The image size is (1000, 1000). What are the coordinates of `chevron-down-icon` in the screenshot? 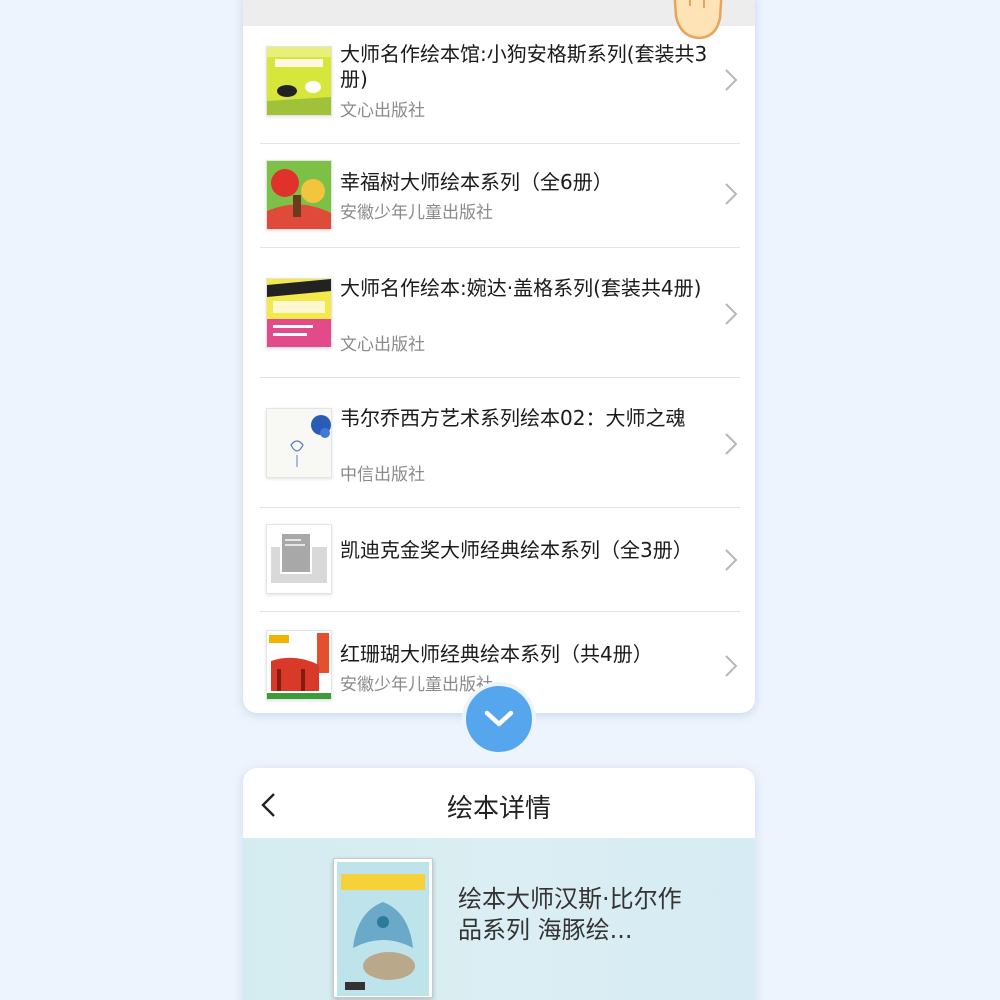 It's located at (499, 718).